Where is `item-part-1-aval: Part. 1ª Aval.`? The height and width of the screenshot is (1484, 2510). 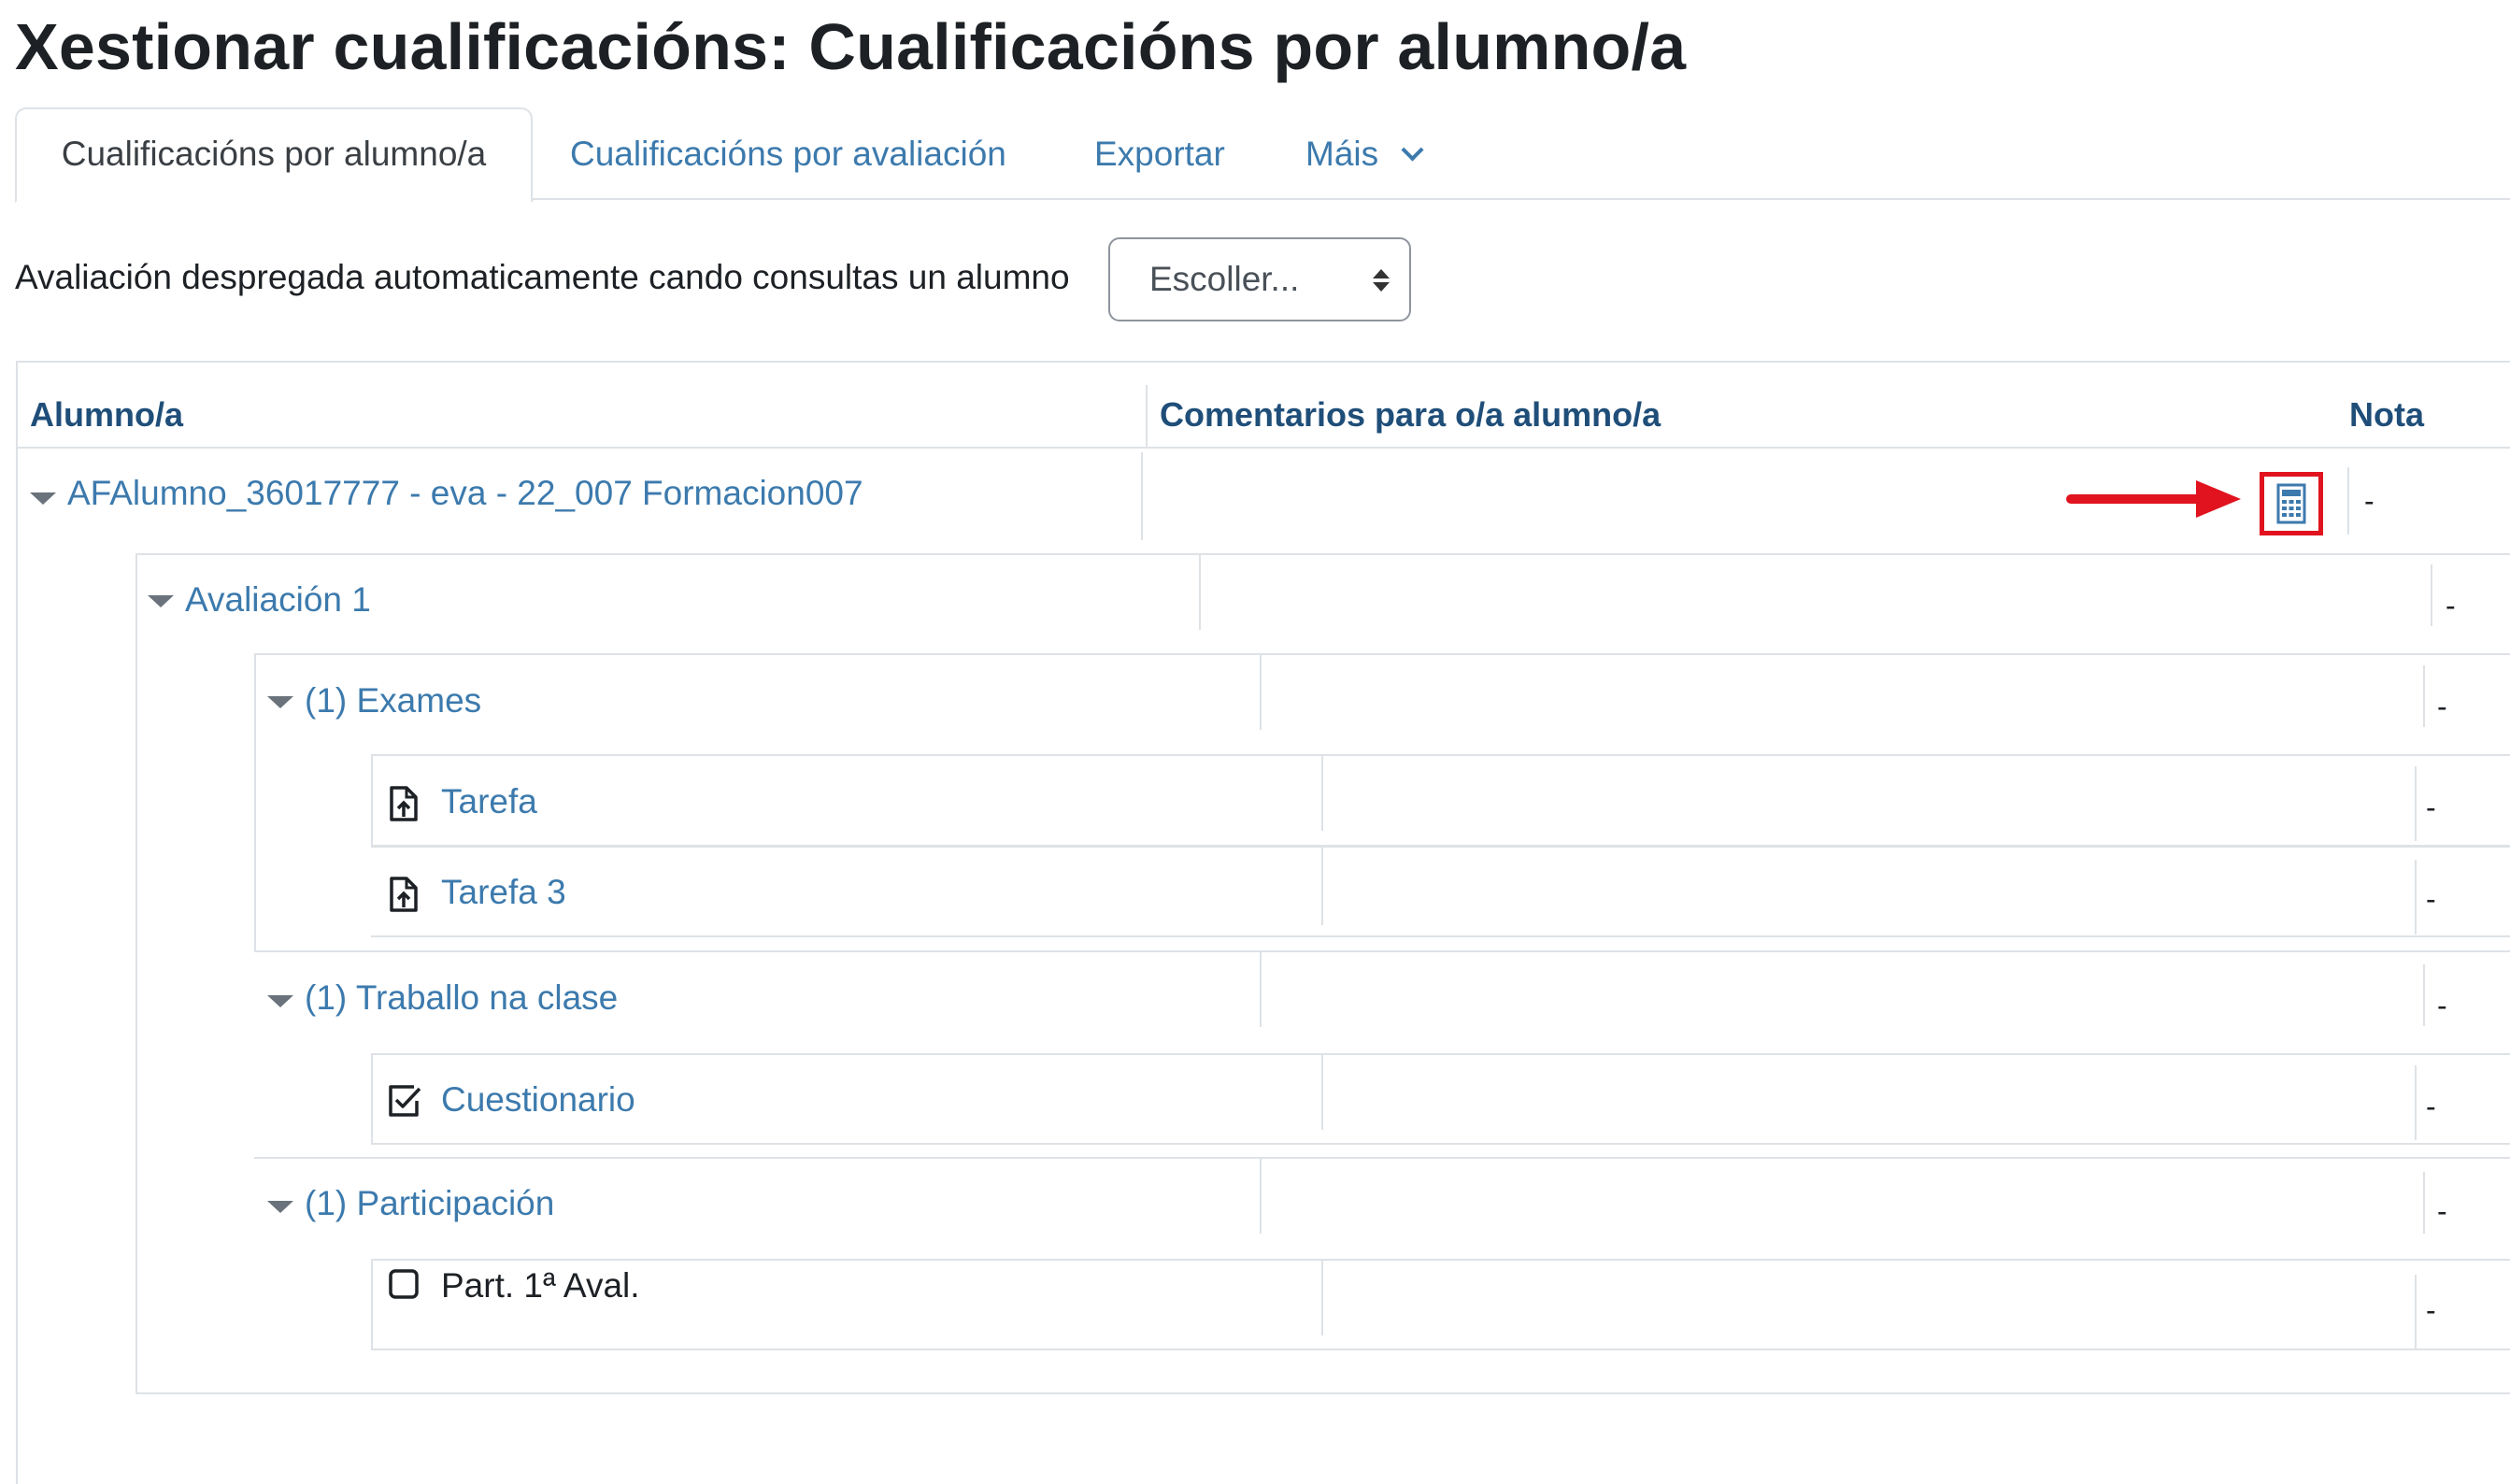 item-part-1-aval: Part. 1ª Aval. is located at coordinates (540, 1285).